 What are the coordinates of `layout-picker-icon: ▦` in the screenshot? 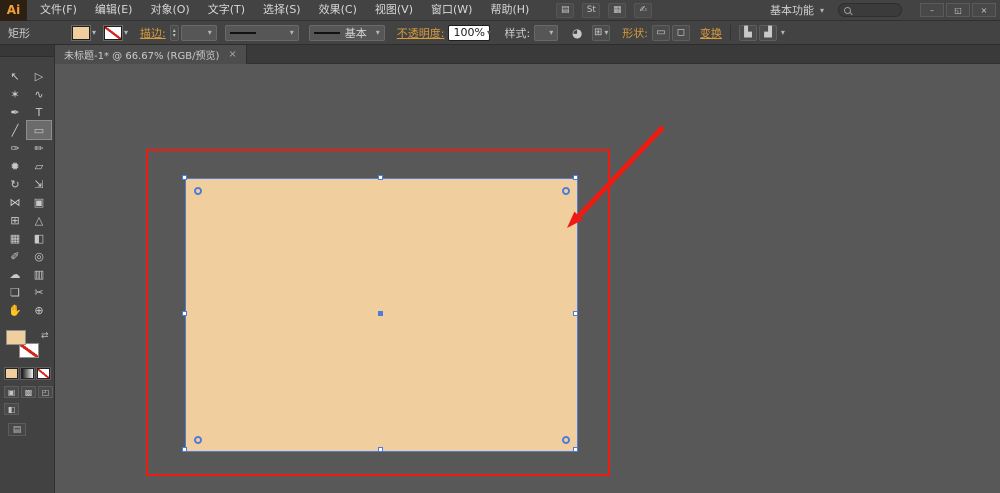 It's located at (617, 10).